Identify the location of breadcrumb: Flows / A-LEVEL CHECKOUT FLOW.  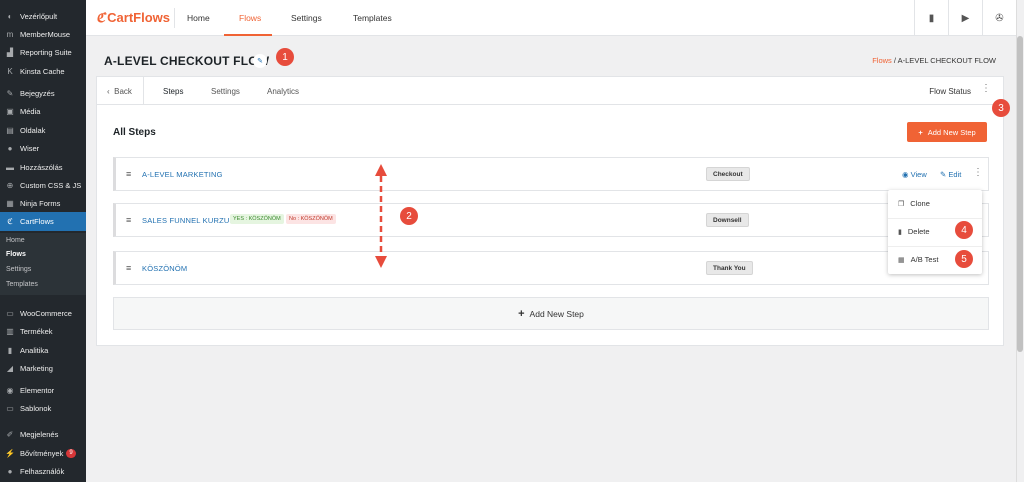
(934, 60).